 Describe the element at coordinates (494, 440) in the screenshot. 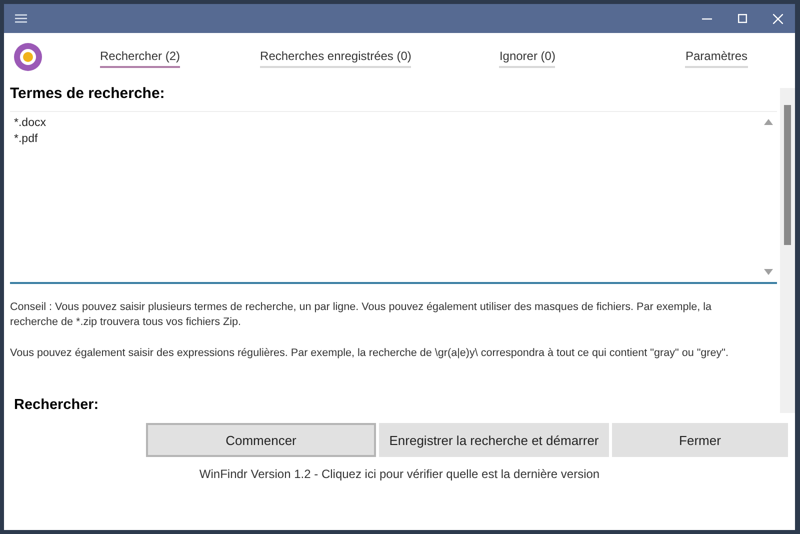

I see `action-button: Enregistrer la recherche et démarrer` at that location.